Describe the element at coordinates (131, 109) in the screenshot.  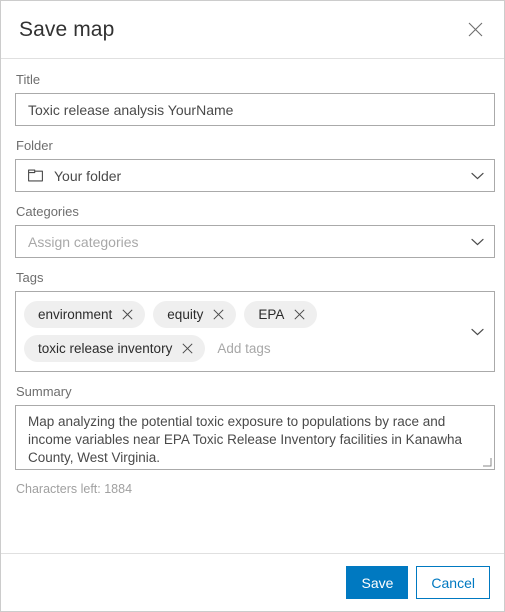
I see `title-input-value: Toxic release analysis YourName` at that location.